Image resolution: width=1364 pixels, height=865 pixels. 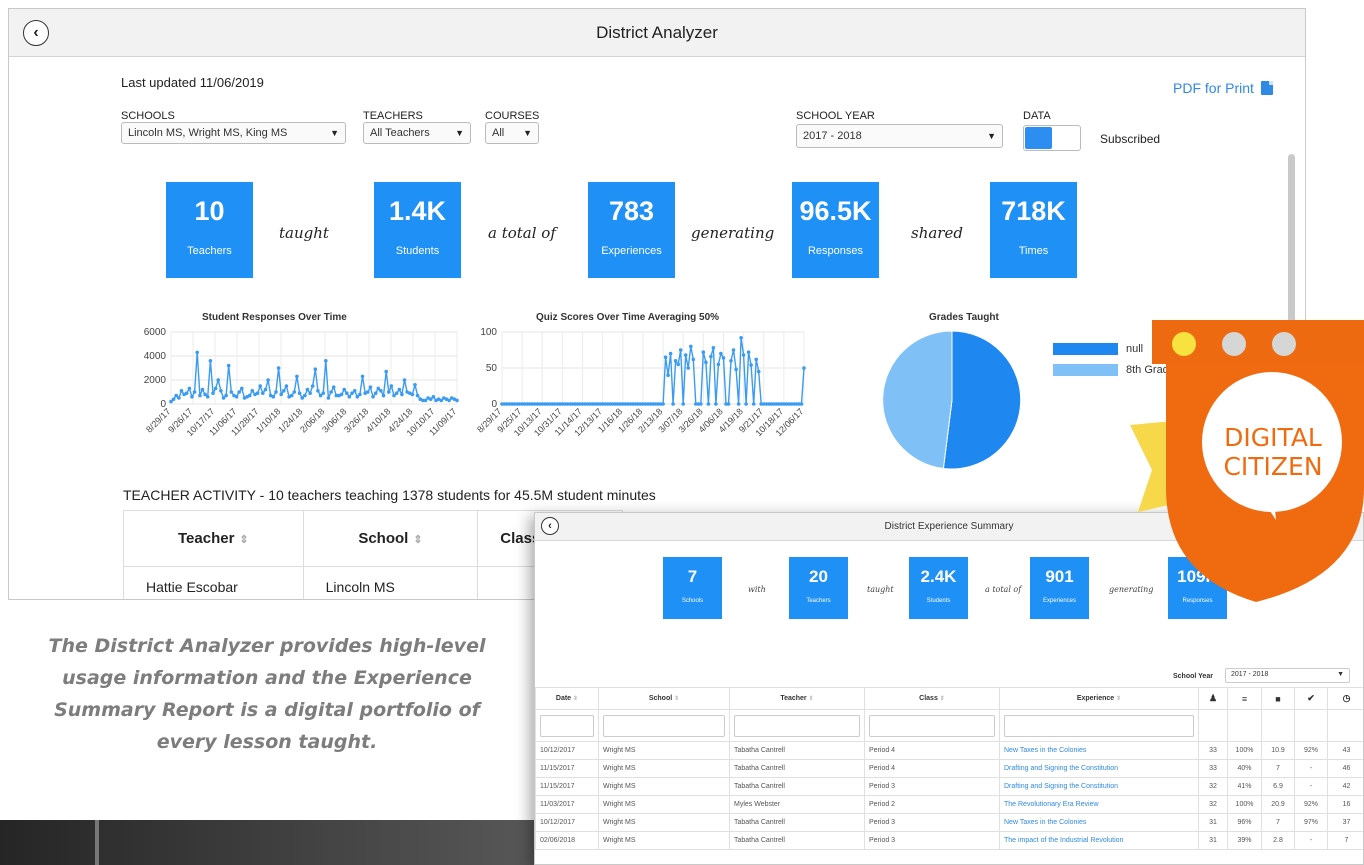 What do you see at coordinates (1244, 786) in the screenshot?
I see `cell-participation: 41%` at bounding box center [1244, 786].